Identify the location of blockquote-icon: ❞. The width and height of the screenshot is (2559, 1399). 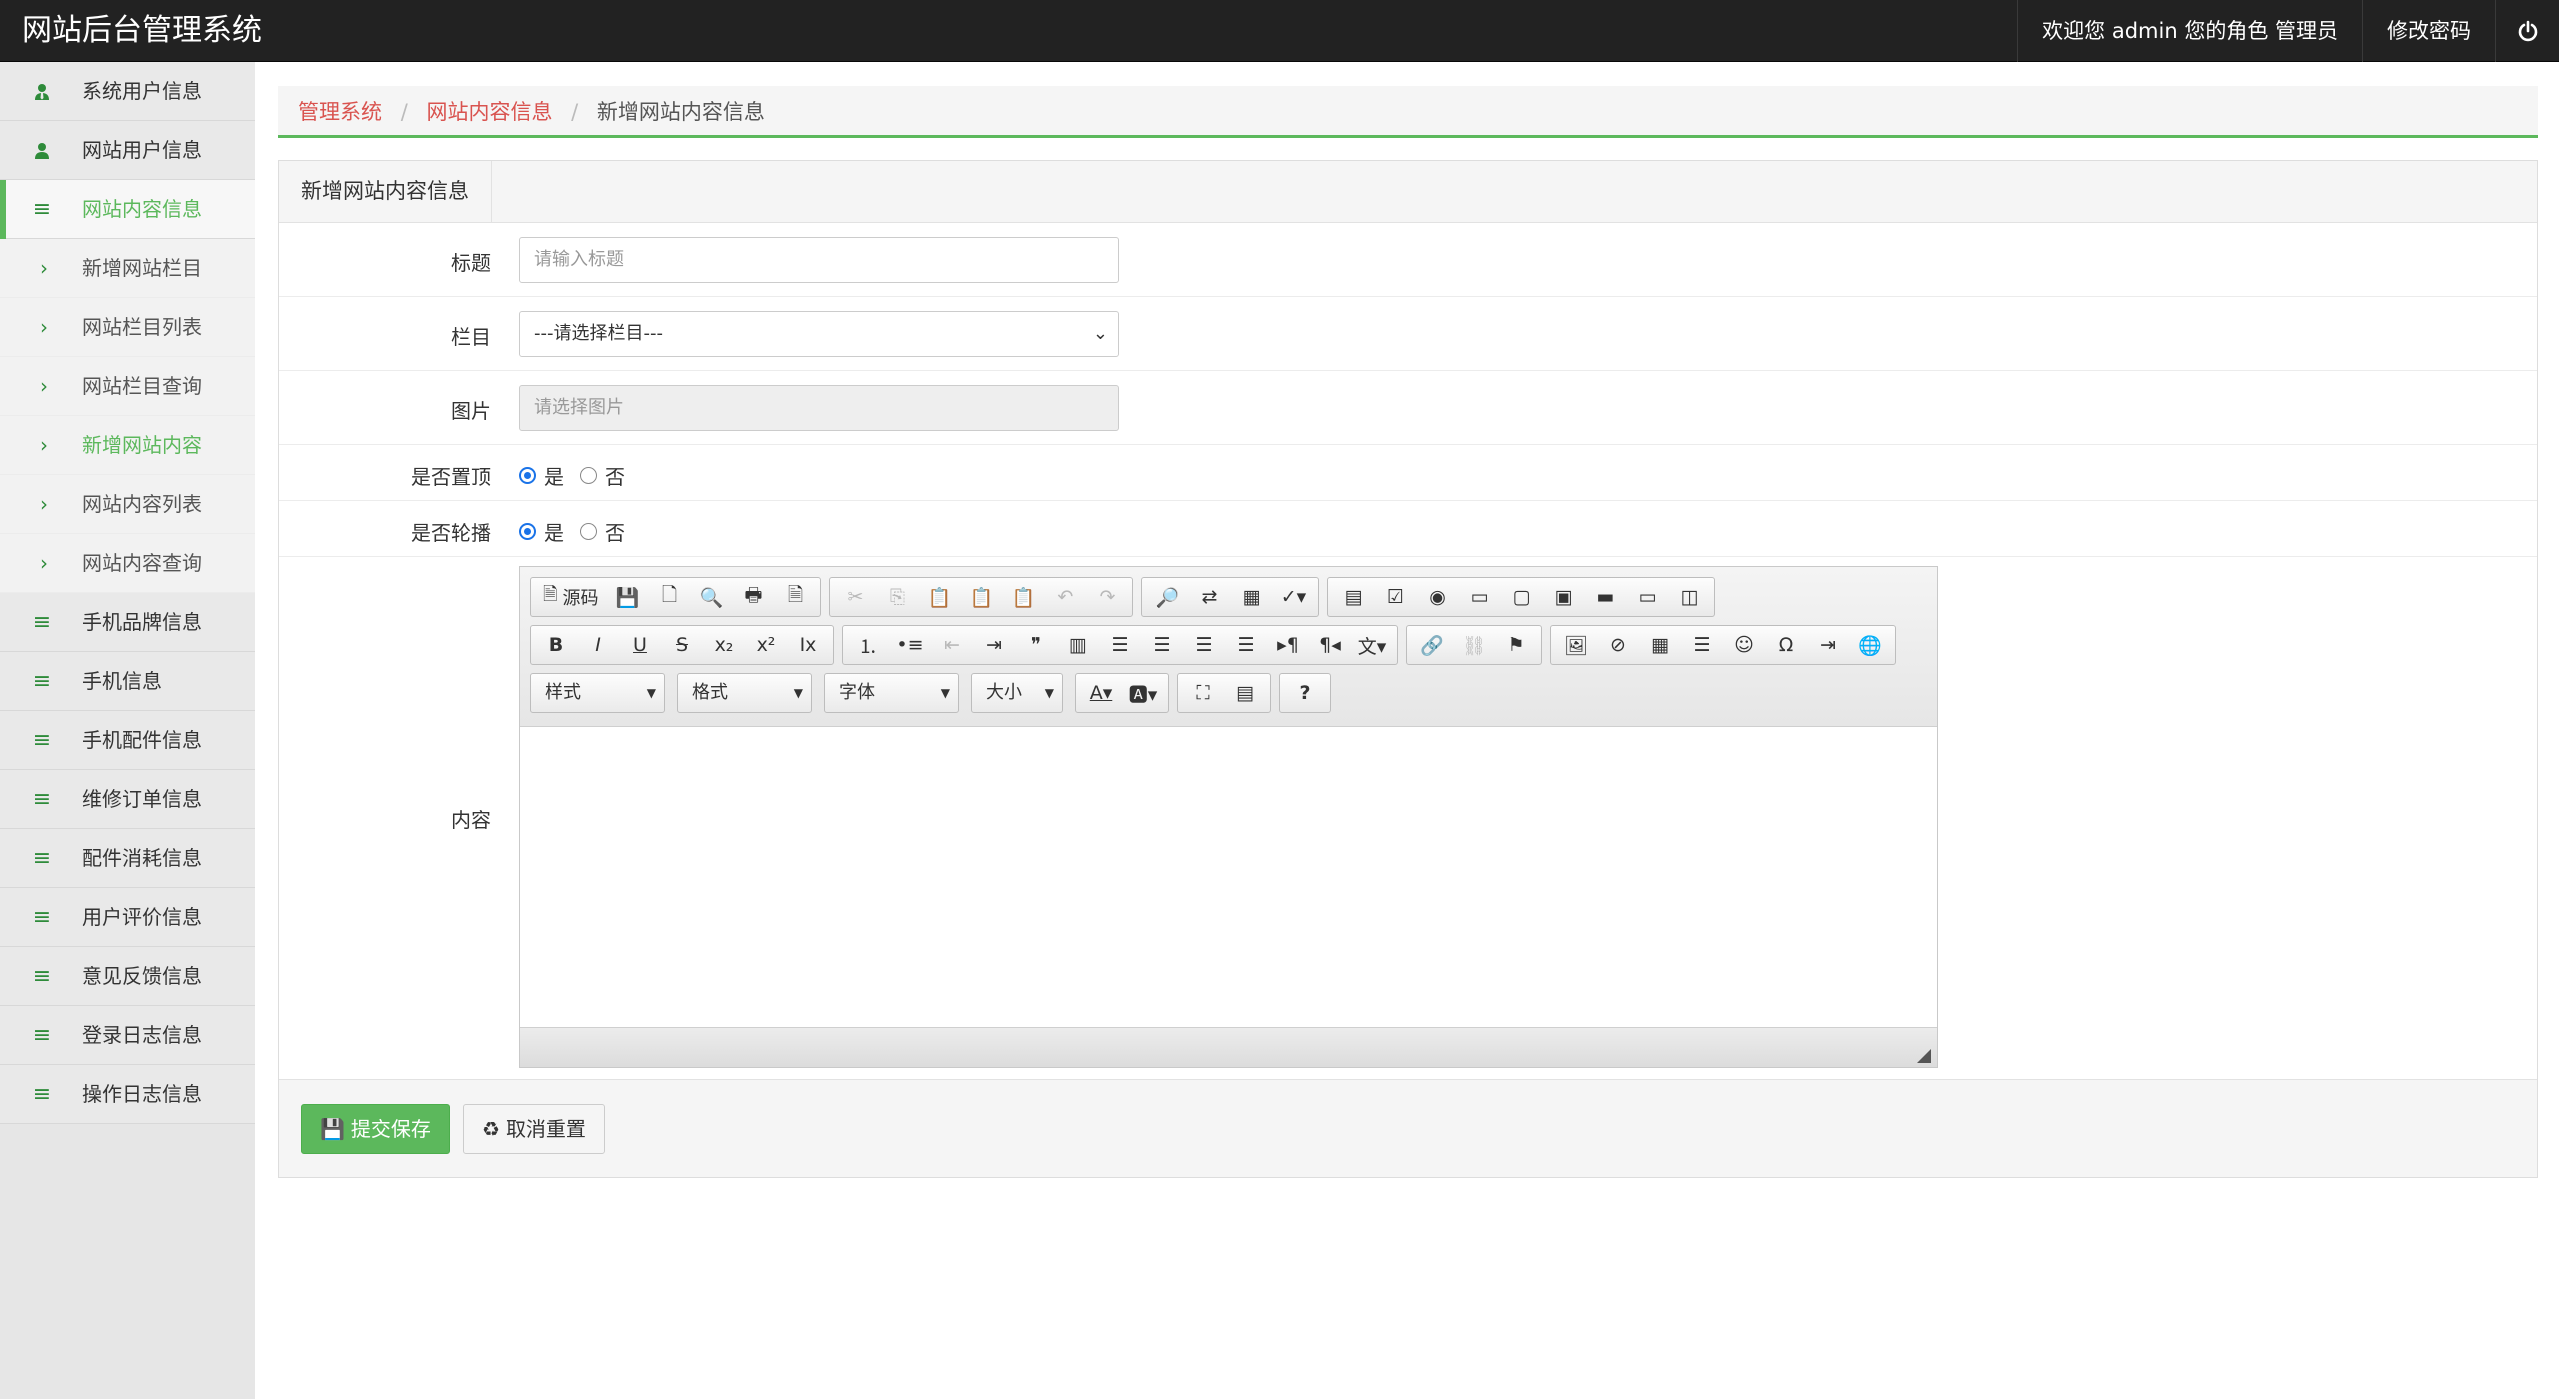
(1036, 645).